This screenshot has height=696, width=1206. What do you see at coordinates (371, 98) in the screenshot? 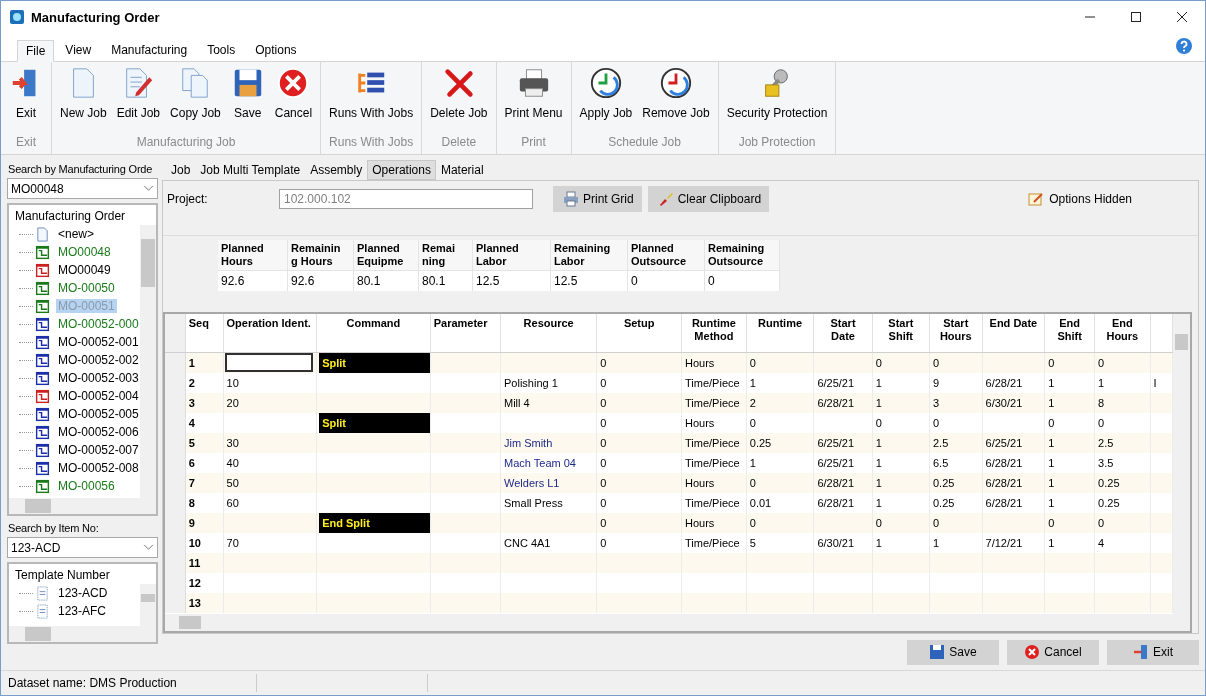
I see `ribbon-button: Runs With Jobs` at bounding box center [371, 98].